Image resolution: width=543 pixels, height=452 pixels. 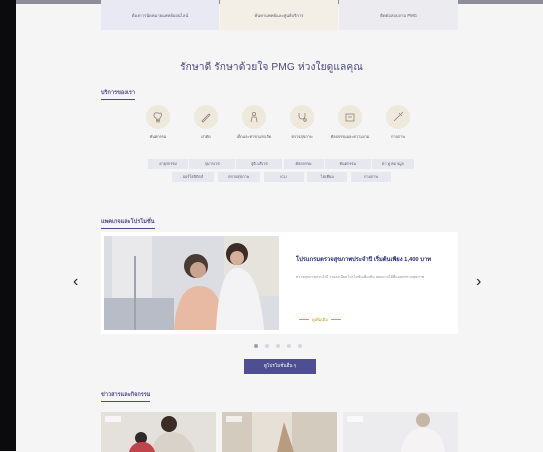 What do you see at coordinates (254, 137) in the screenshot?
I see `service-label: เด็กและทารกแรกเกิด` at bounding box center [254, 137].